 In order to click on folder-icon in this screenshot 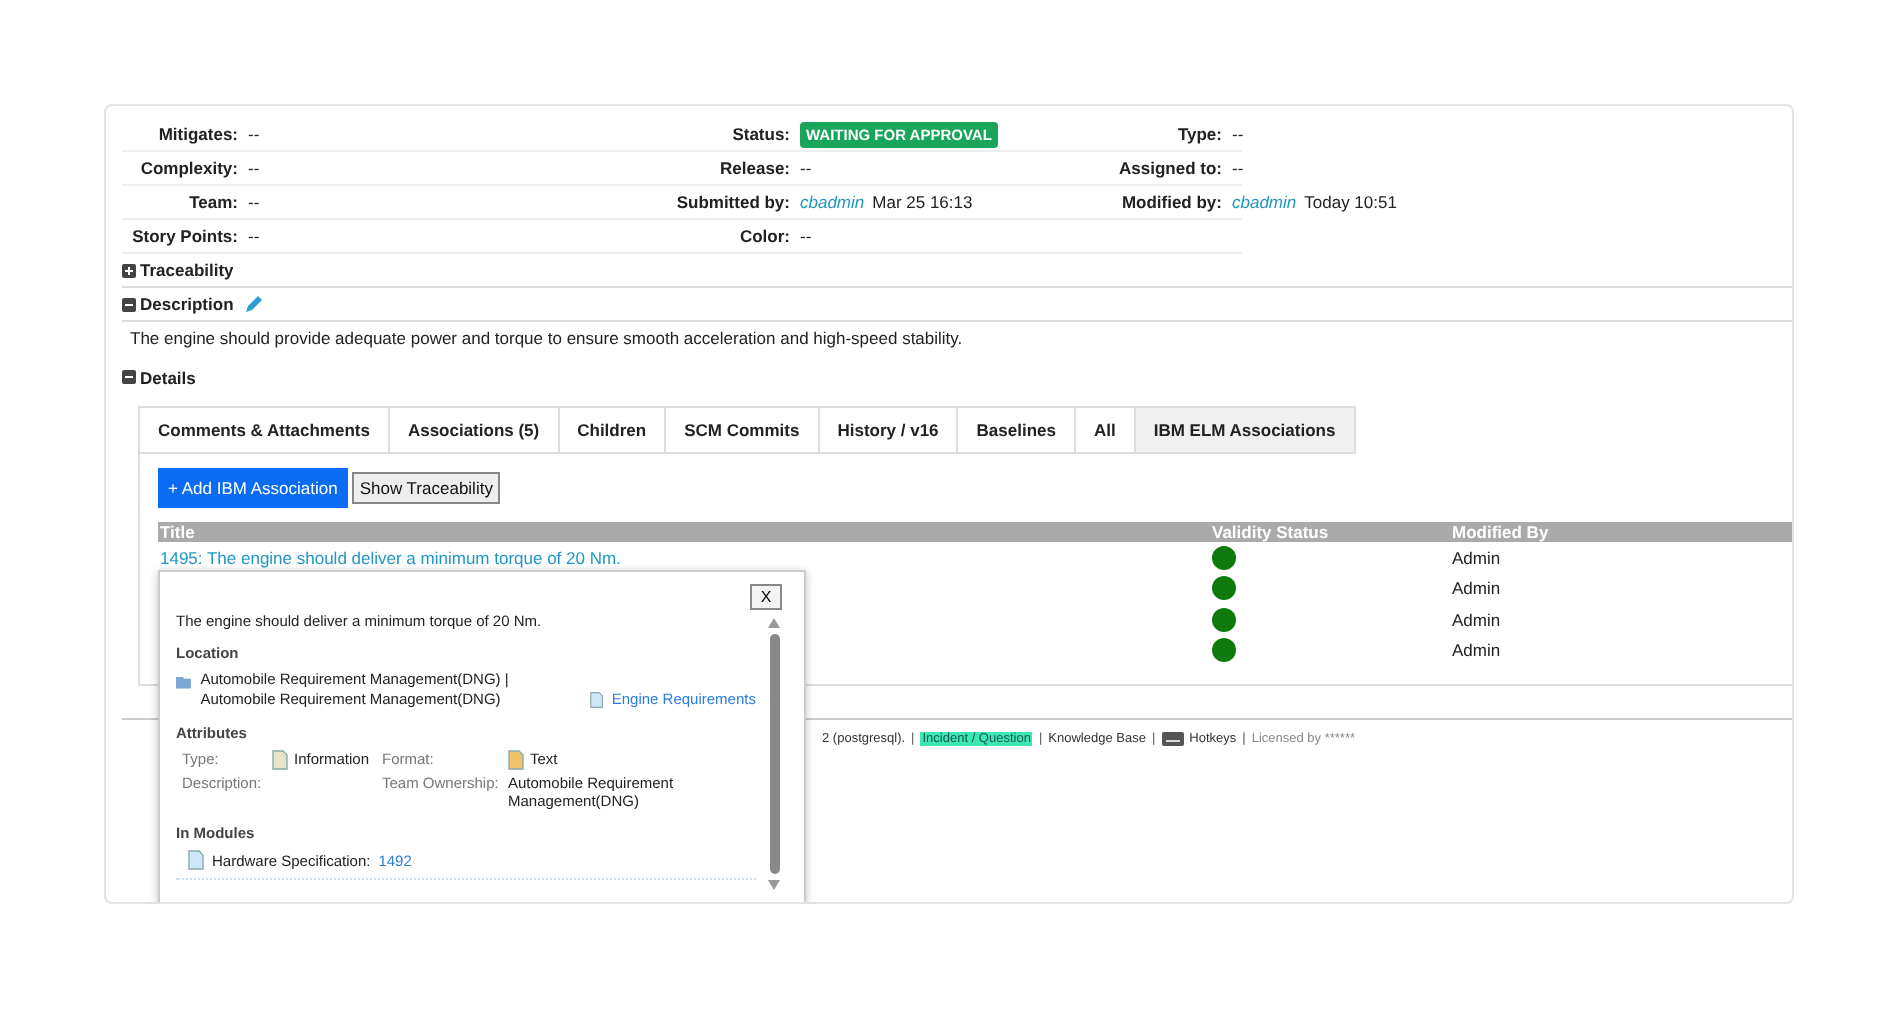, I will do `click(184, 682)`.